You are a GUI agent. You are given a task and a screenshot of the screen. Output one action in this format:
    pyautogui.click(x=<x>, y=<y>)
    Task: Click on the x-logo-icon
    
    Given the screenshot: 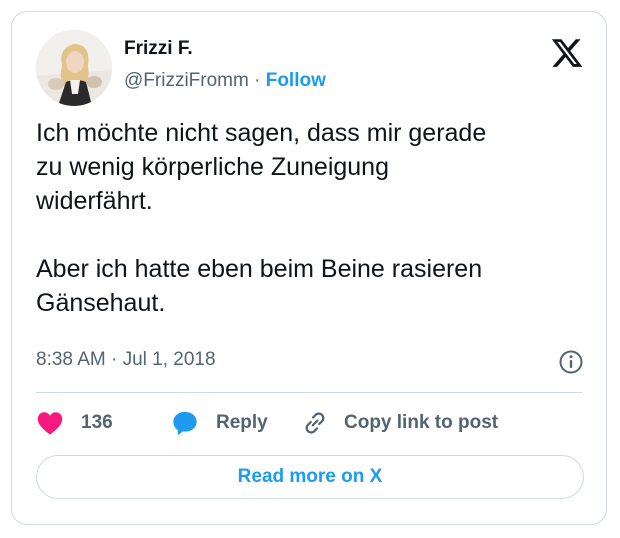 What is the action you would take?
    pyautogui.click(x=567, y=53)
    